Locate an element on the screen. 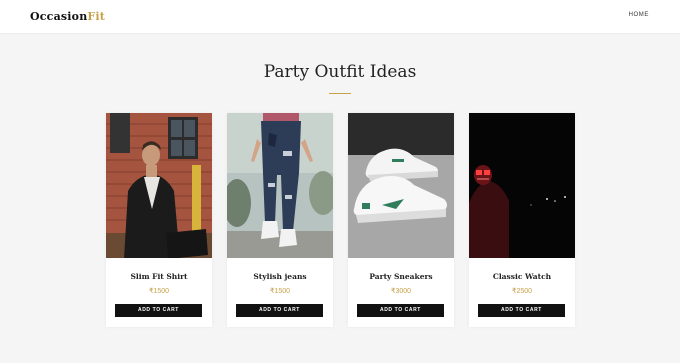 The width and height of the screenshot is (680, 363). product-card: Classic Watch ₹2500 ADD TO CART is located at coordinates (522, 220).